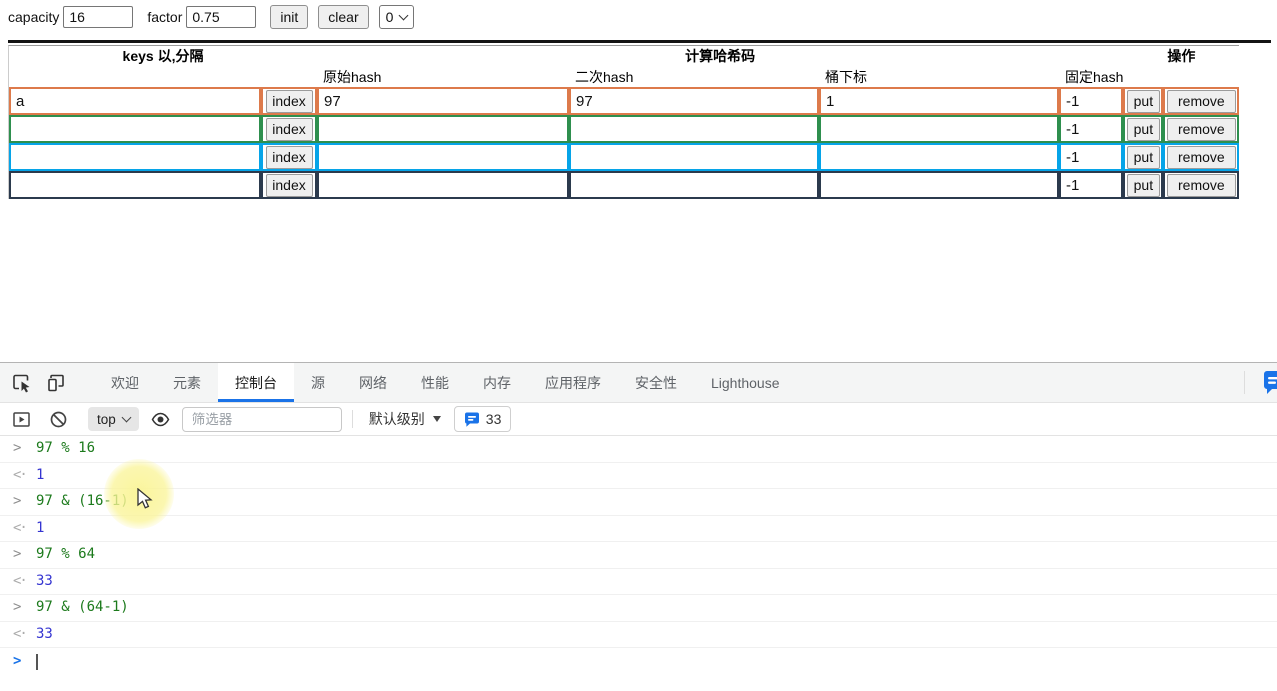 Image resolution: width=1277 pixels, height=691 pixels. Describe the element at coordinates (256, 382) in the screenshot. I see `tab-console: 控制台` at that location.